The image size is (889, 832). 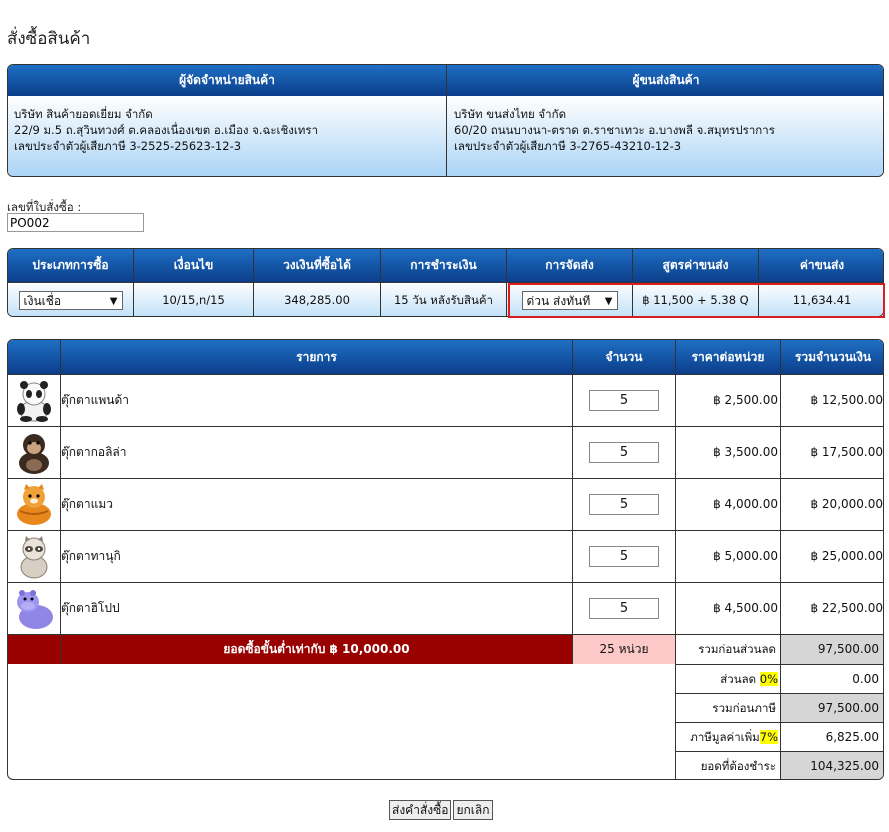 What do you see at coordinates (568, 146) in the screenshot?
I see `shipper-tax-id: เลขประจำตัวผู้เสียภาษี 3-2765-43210-12-3` at bounding box center [568, 146].